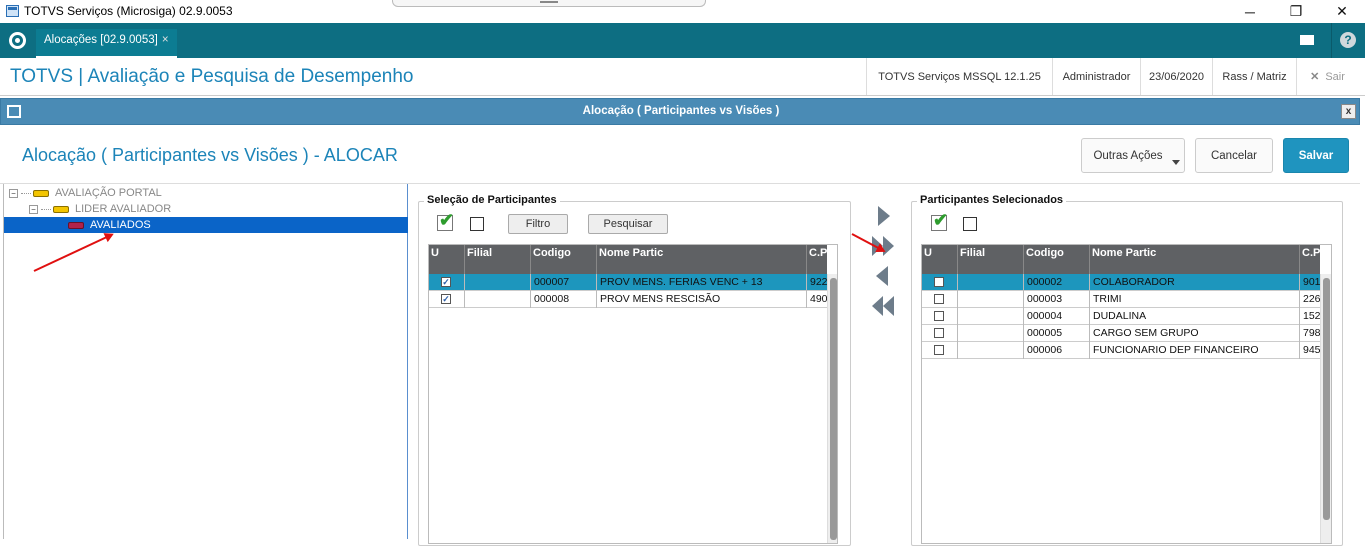 Image resolution: width=1365 pixels, height=546 pixels. I want to click on cell-nome: PROV MENS. FERIAS VENC + 13, so click(702, 282).